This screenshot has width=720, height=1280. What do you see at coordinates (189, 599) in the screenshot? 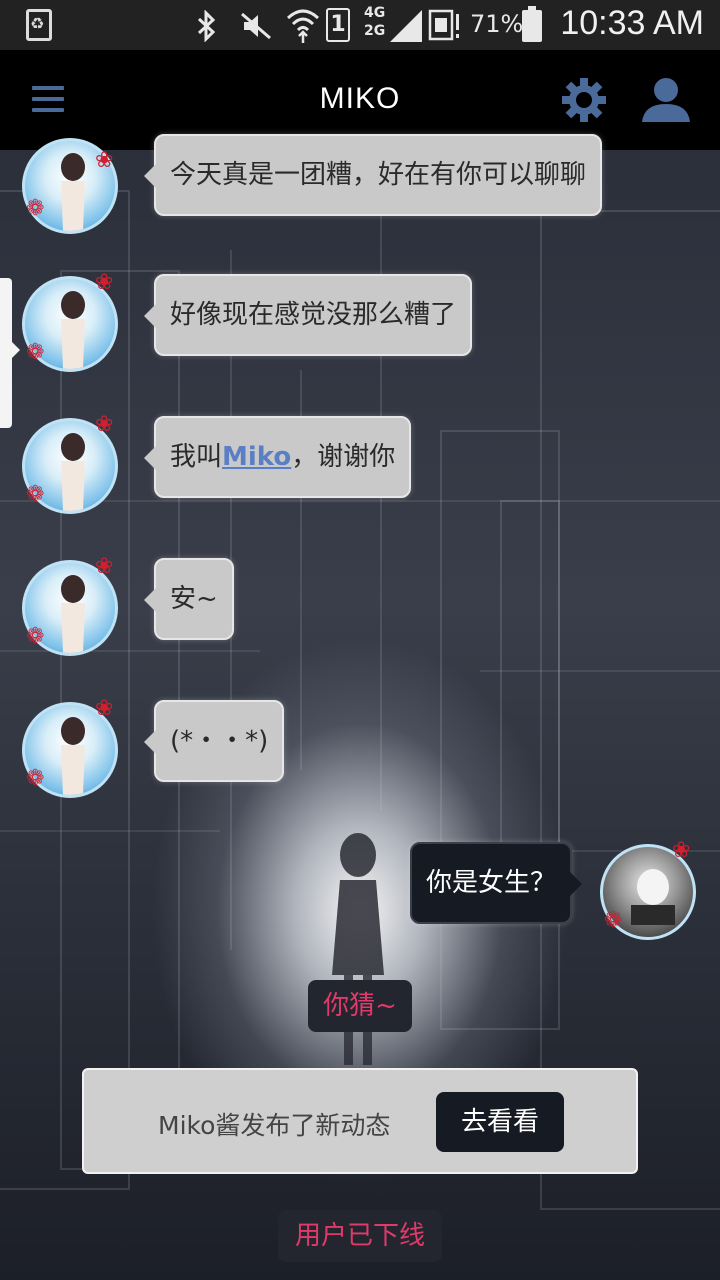
I see `message-bubble: 安~` at bounding box center [189, 599].